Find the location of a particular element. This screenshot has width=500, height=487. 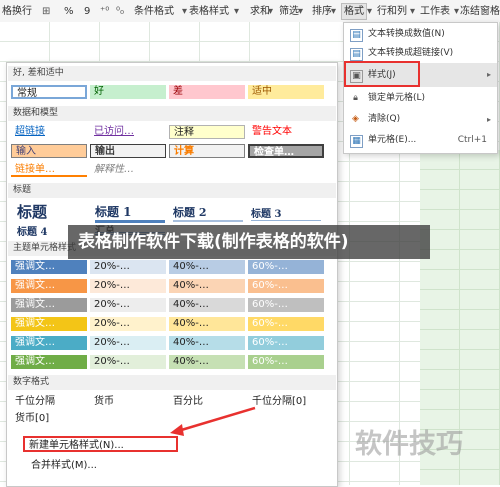

section-good-bad-neutral: 好, 差和适中 is located at coordinates (172, 73).